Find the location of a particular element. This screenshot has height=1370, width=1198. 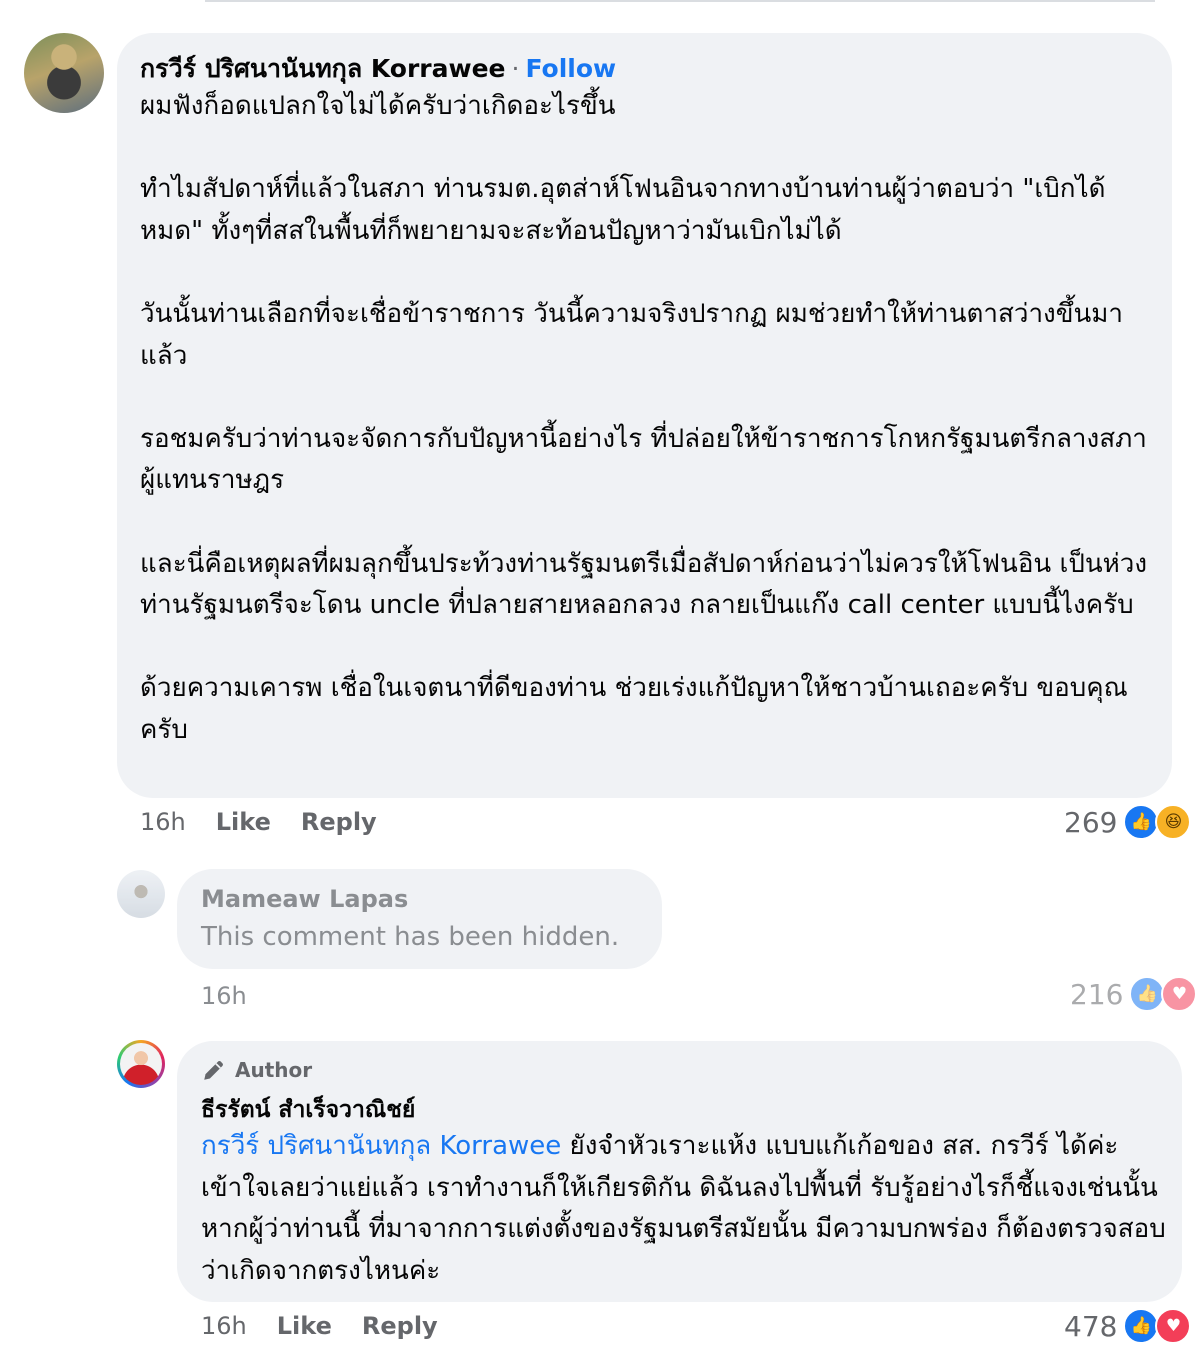

pencil-icon is located at coordinates (213, 1070).